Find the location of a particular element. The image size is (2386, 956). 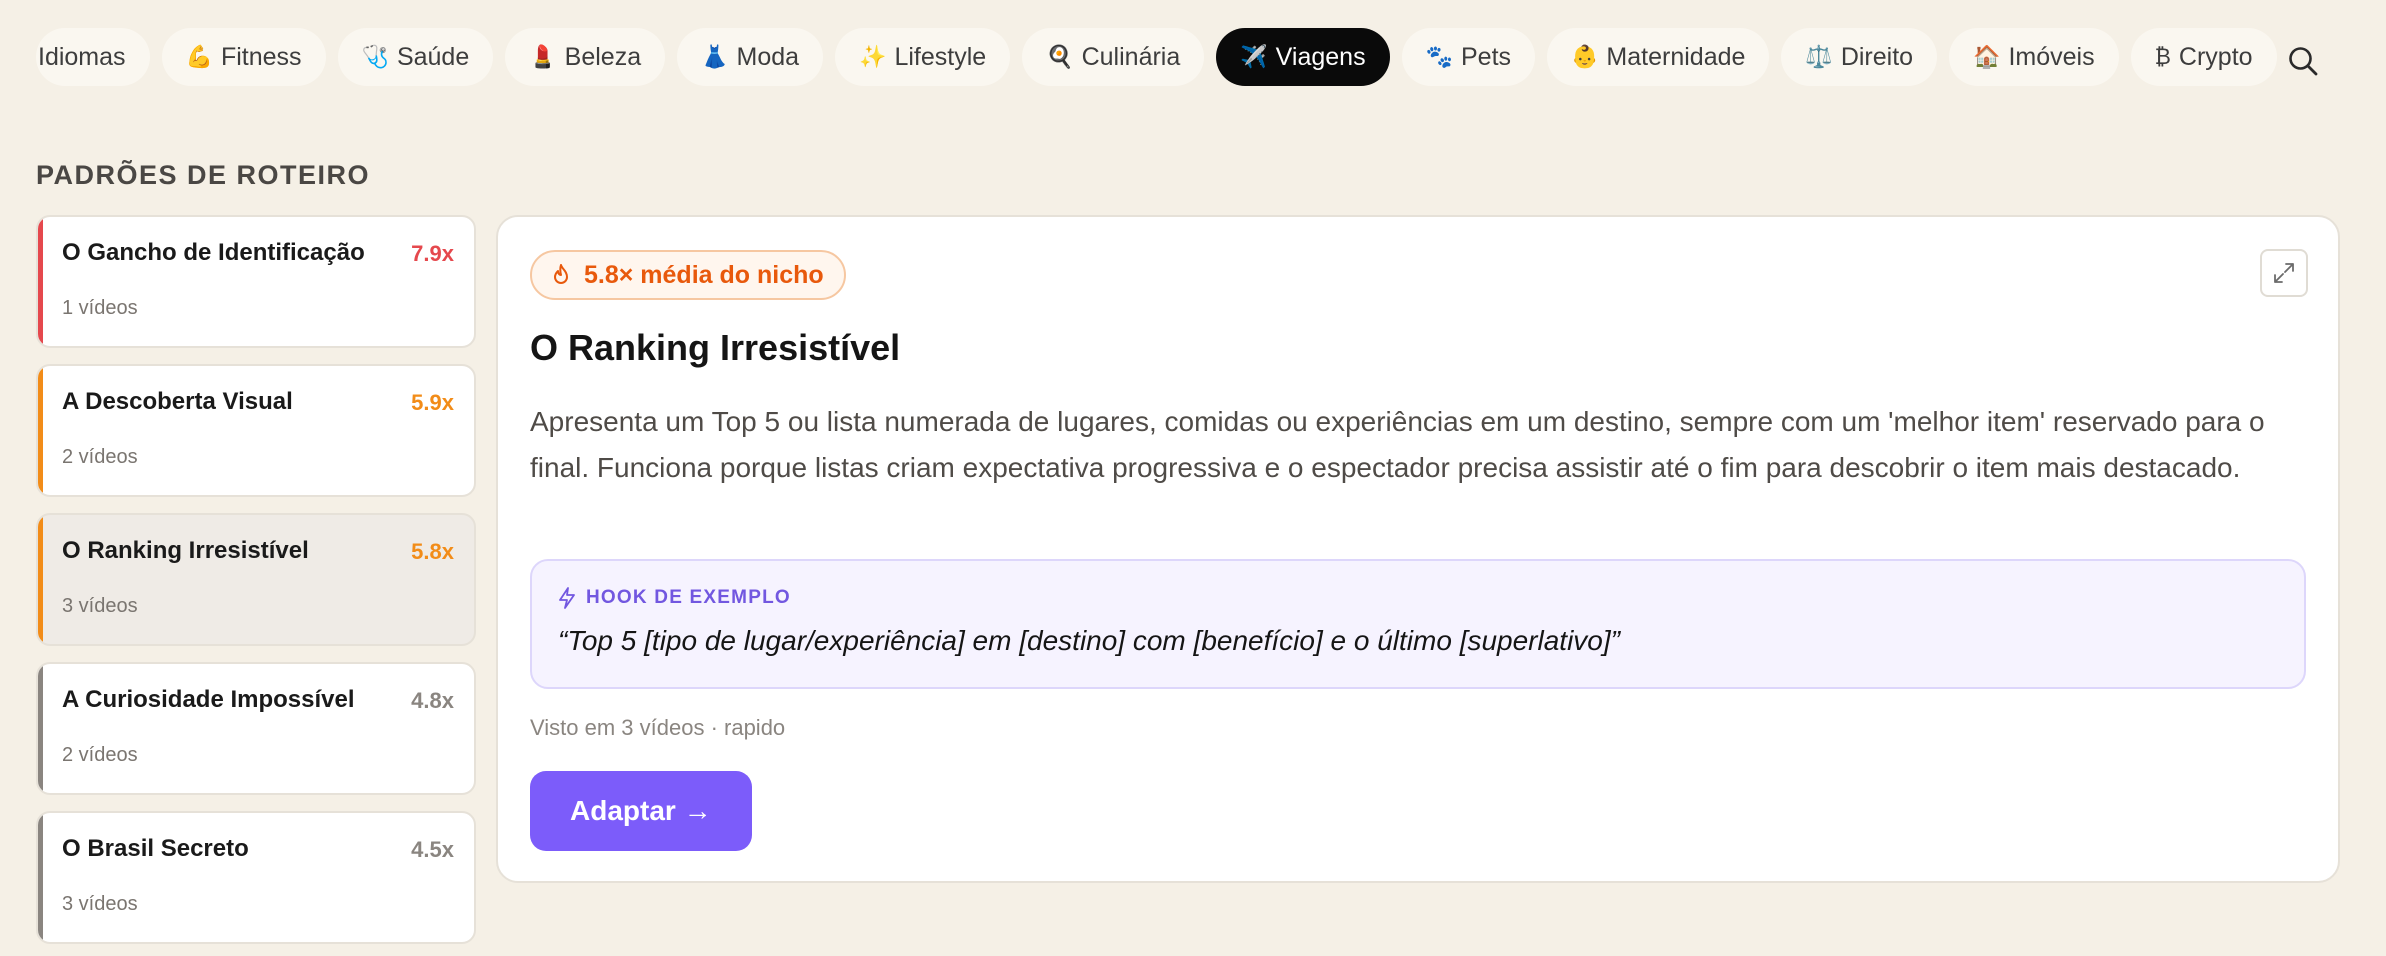

category-label: Crypto is located at coordinates (2215, 56).